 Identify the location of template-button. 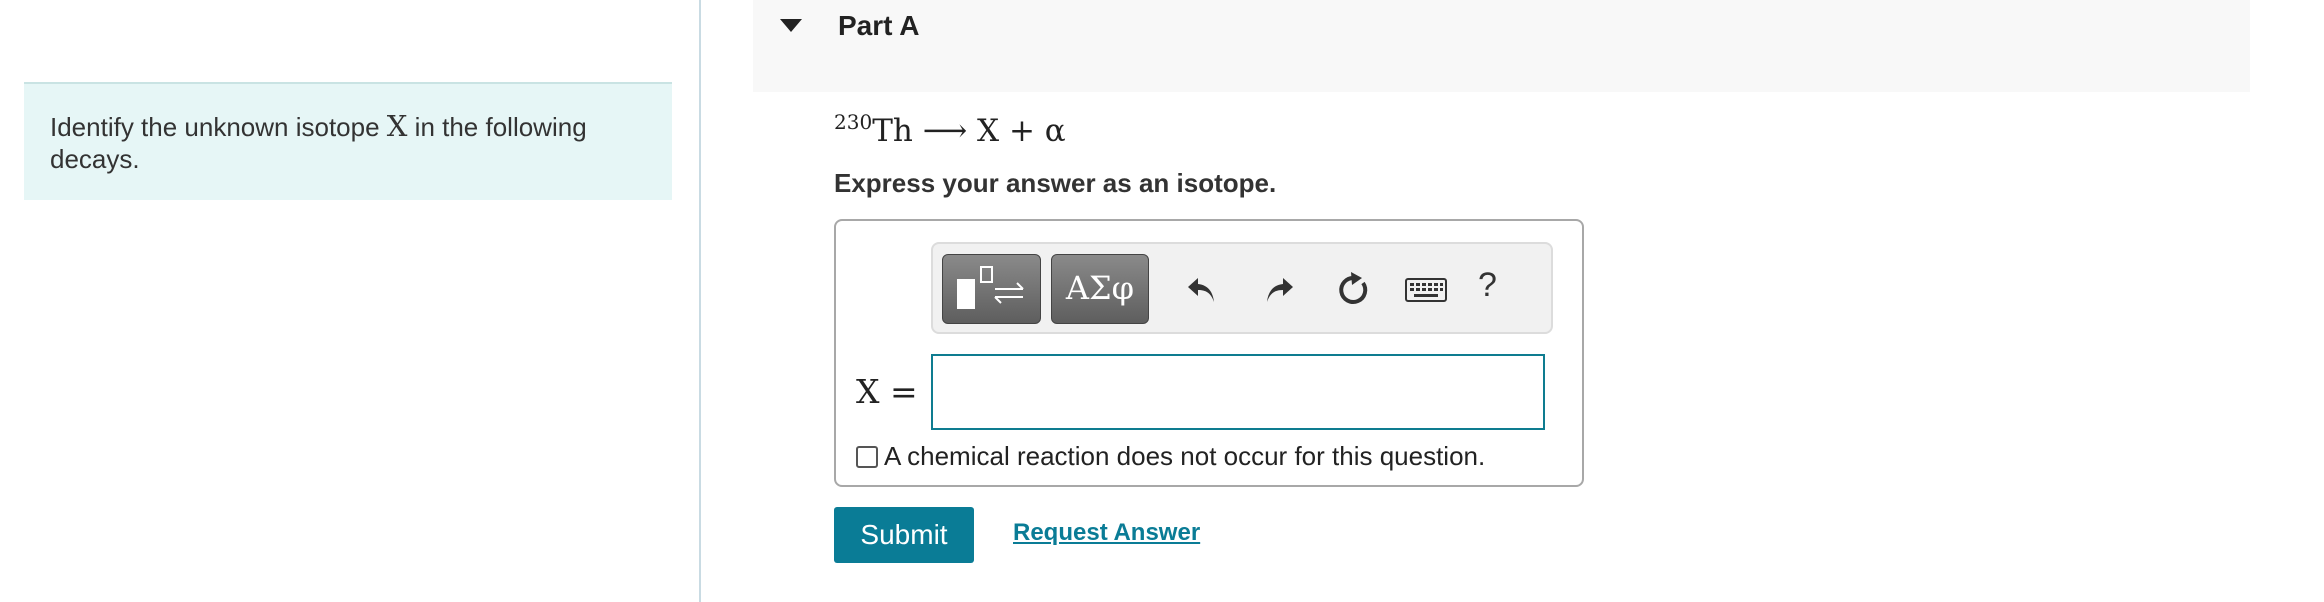
(991, 289).